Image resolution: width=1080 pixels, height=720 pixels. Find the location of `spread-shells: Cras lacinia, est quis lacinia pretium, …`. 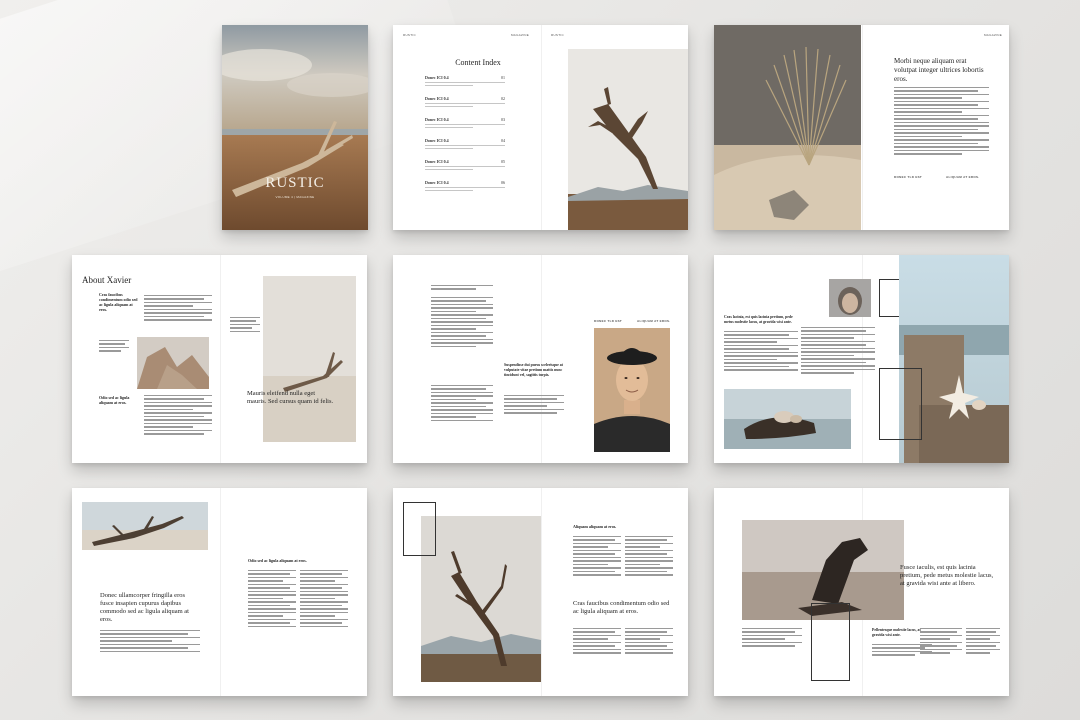

spread-shells: Cras lacinia, est quis lacinia pretium, … is located at coordinates (861, 359).